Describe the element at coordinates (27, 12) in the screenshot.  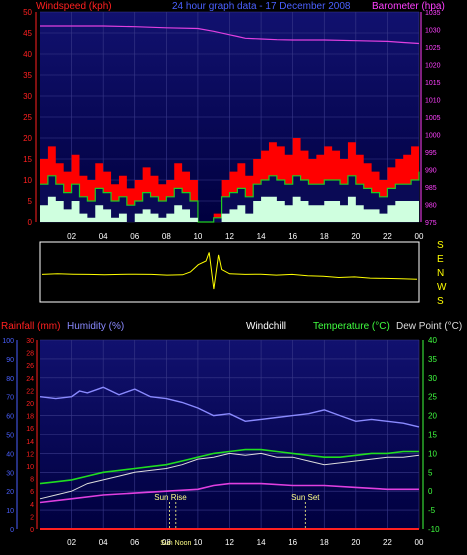
I see `wind-tick-label: 50` at that location.